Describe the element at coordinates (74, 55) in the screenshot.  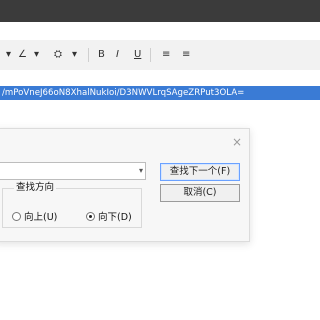
I see `format-dropdown-icon: ▾` at that location.